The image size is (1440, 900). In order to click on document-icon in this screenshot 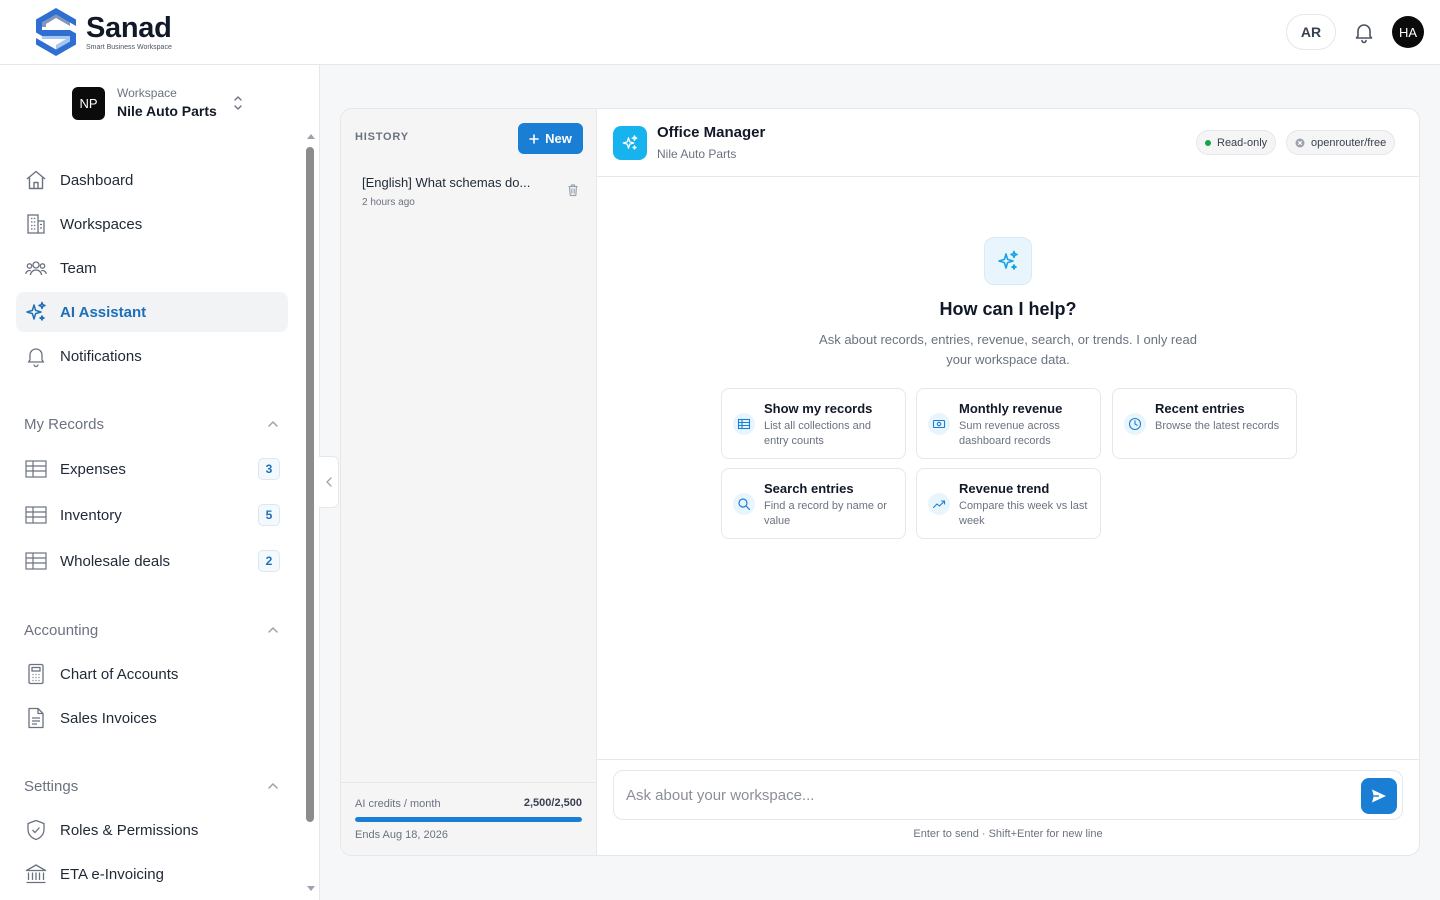, I will do `click(36, 718)`.